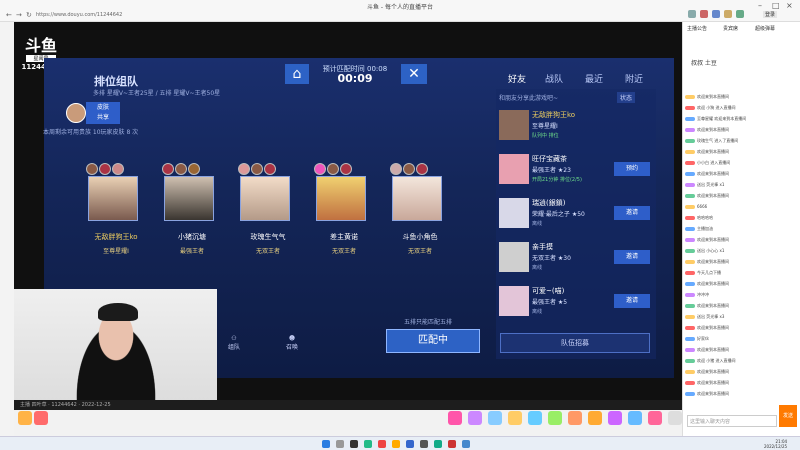 This screenshot has height=450, width=800. Describe the element at coordinates (765, 28) in the screenshot. I see `tab-super-danmu: 超级弹幕` at that location.